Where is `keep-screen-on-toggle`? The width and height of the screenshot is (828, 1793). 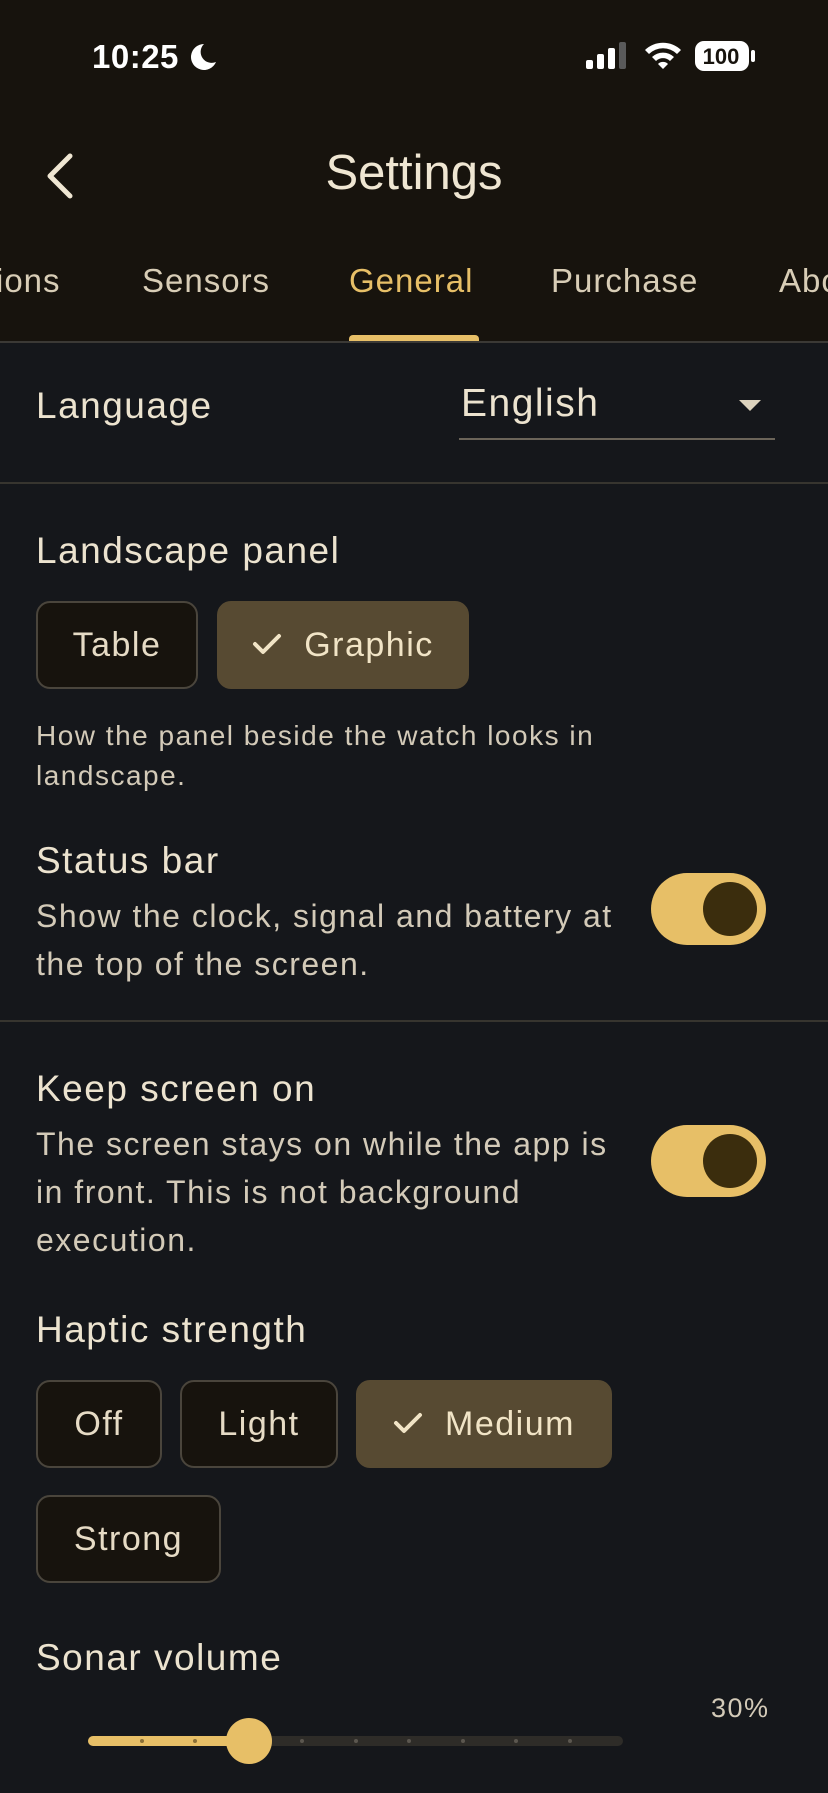
keep-screen-on-toggle is located at coordinates (708, 1161).